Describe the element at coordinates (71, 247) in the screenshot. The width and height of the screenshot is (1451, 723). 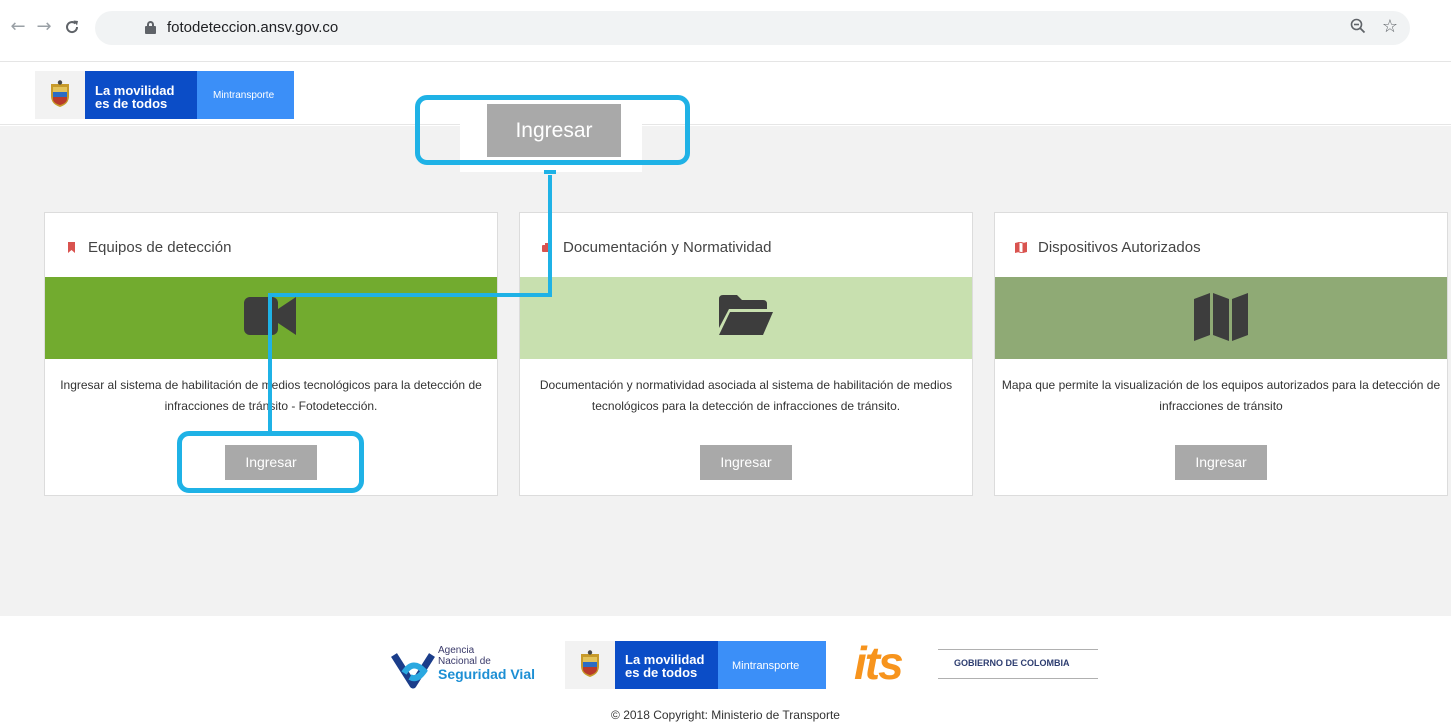
I see `bookmark-icon` at that location.